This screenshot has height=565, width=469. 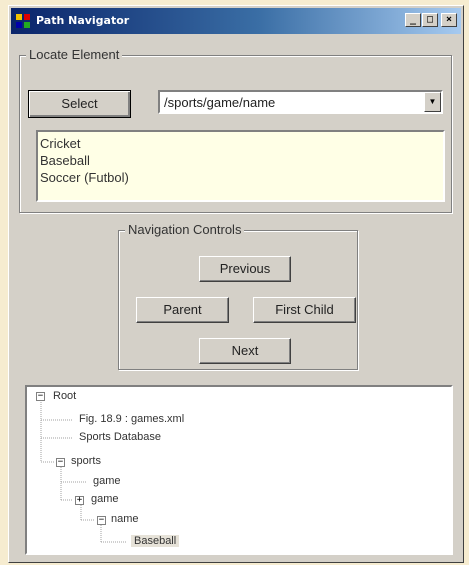 I want to click on results-list: Cricket Baseball Soccer (Futbol), so click(x=240, y=166).